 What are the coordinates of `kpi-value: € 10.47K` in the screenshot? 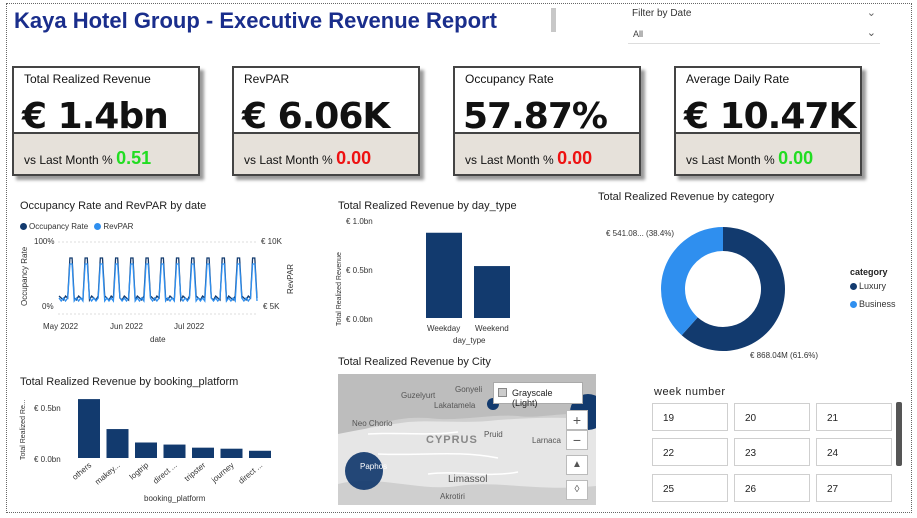 It's located at (770, 116).